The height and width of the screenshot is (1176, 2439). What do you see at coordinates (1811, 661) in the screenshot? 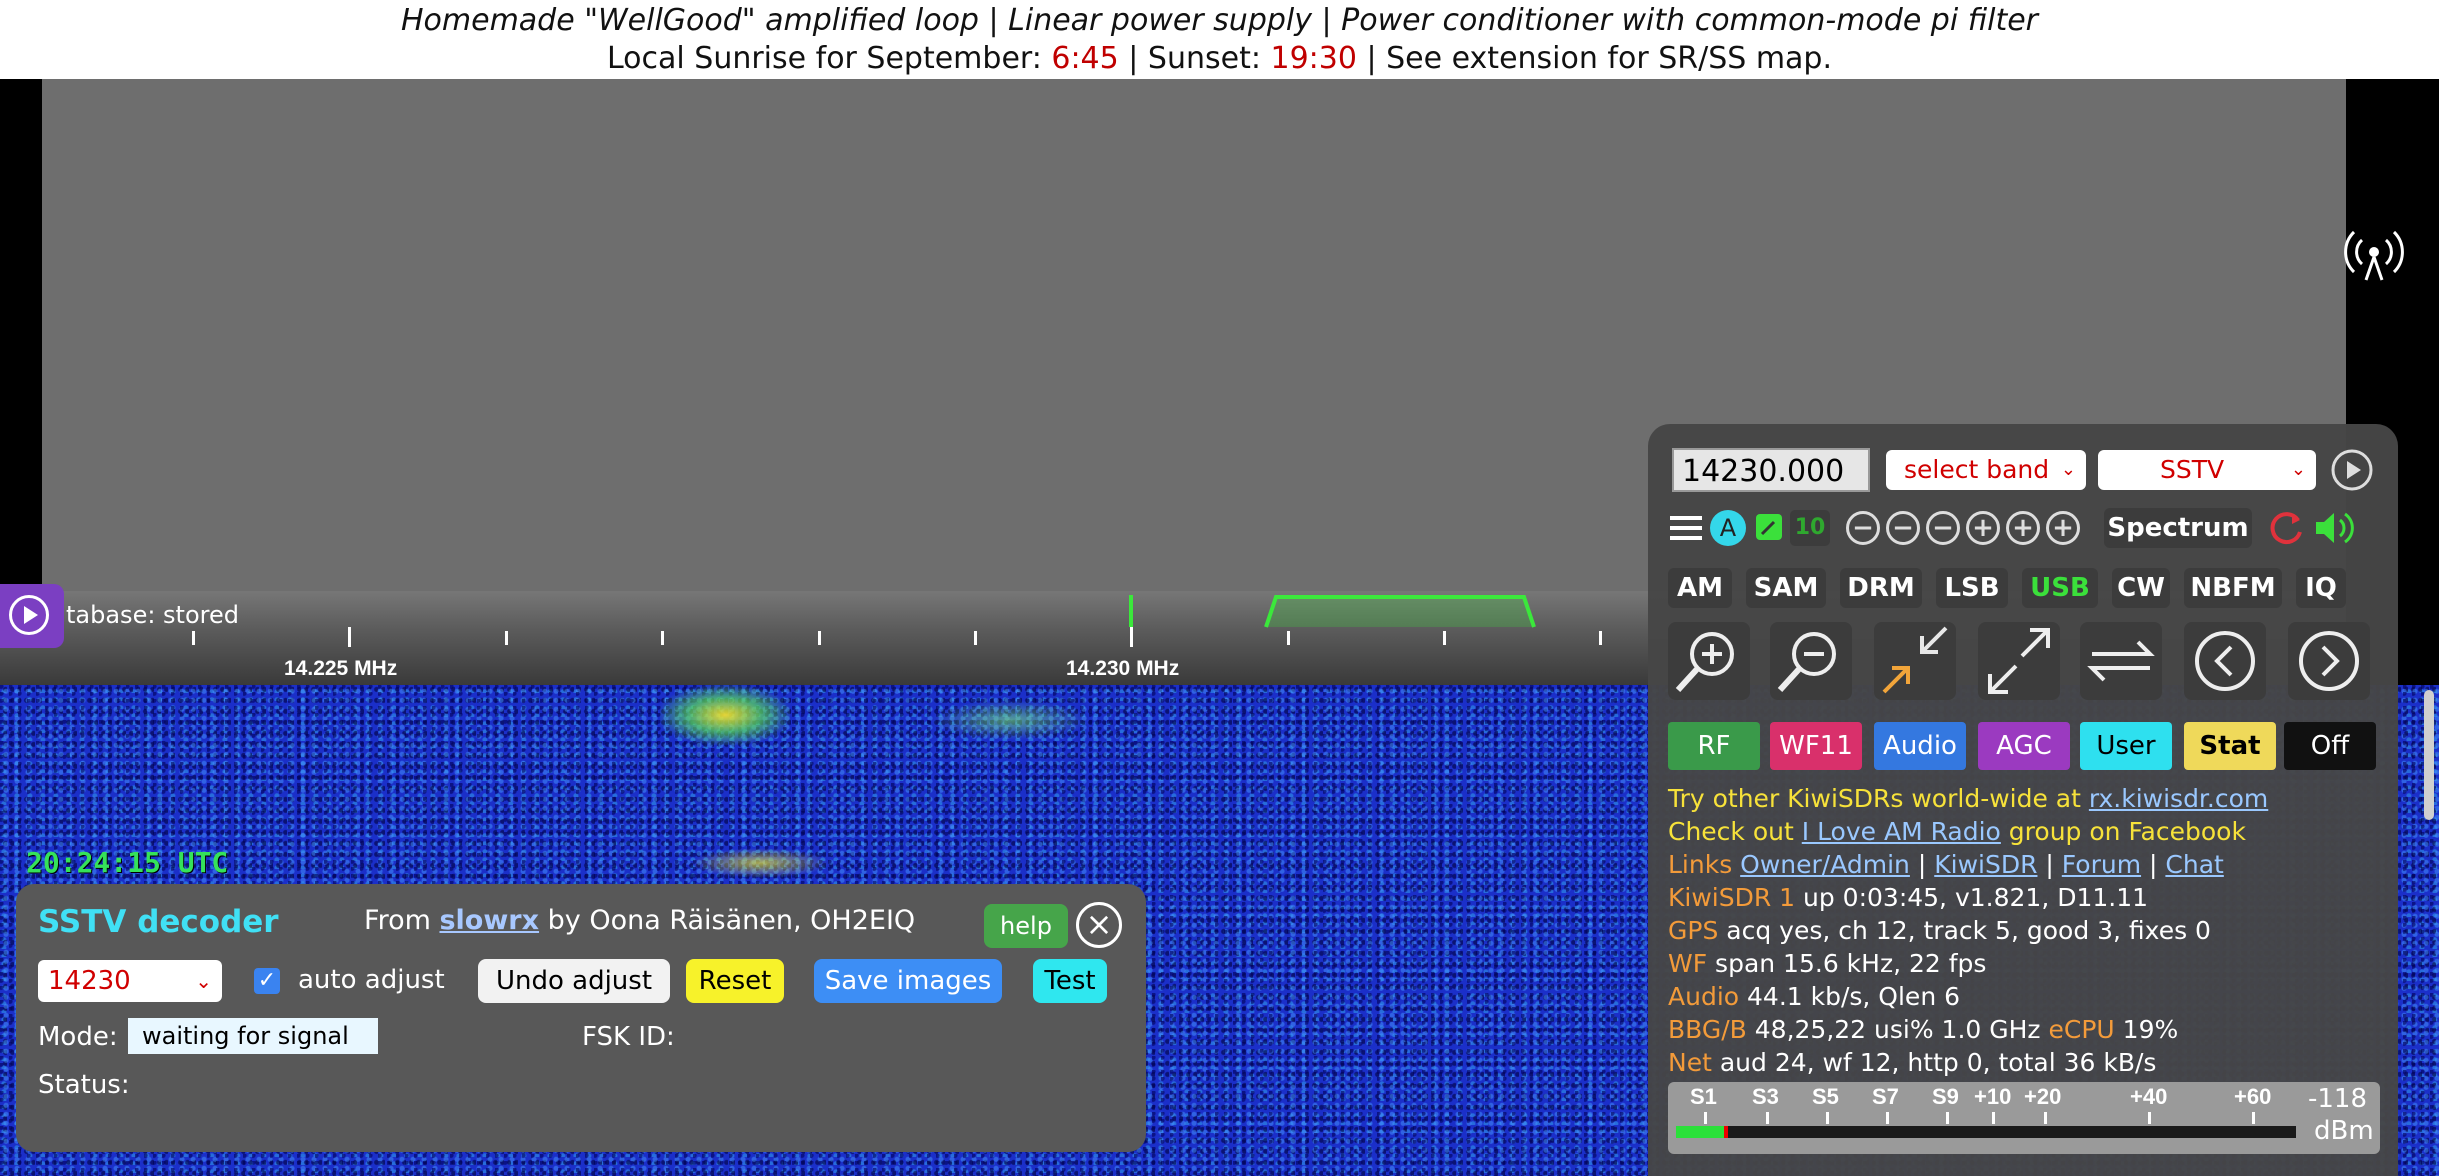
I see `zoom-out-icon` at bounding box center [1811, 661].